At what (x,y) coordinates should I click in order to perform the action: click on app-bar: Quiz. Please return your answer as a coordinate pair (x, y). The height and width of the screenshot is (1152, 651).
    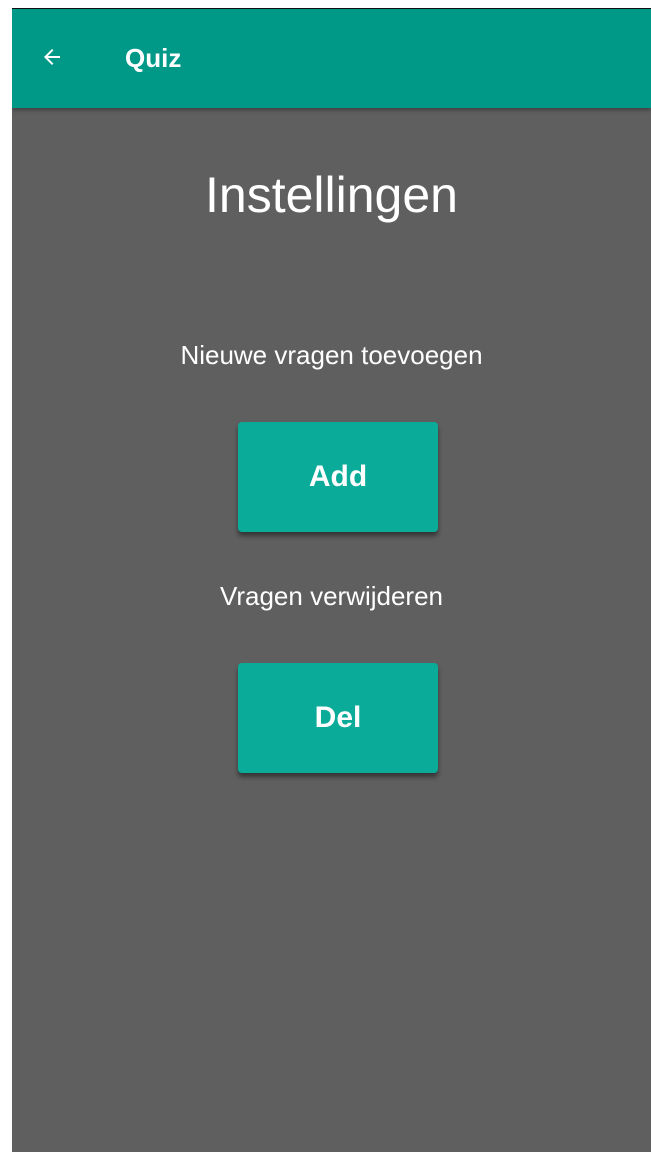
    Looking at the image, I should click on (331, 58).